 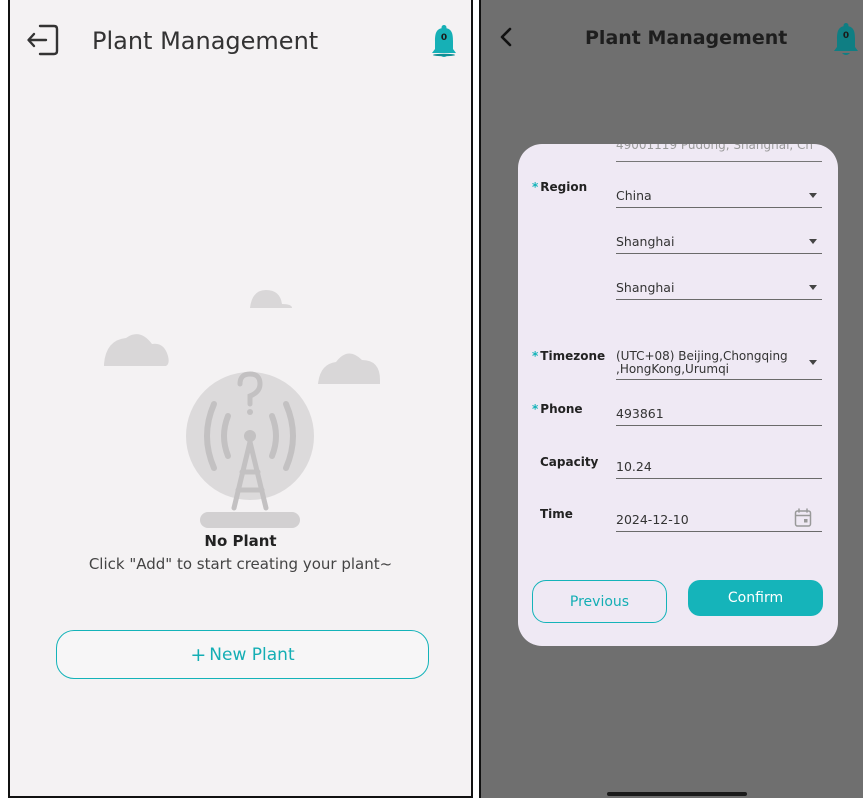 What do you see at coordinates (719, 413) in the screenshot?
I see `phone-input: 493861` at bounding box center [719, 413].